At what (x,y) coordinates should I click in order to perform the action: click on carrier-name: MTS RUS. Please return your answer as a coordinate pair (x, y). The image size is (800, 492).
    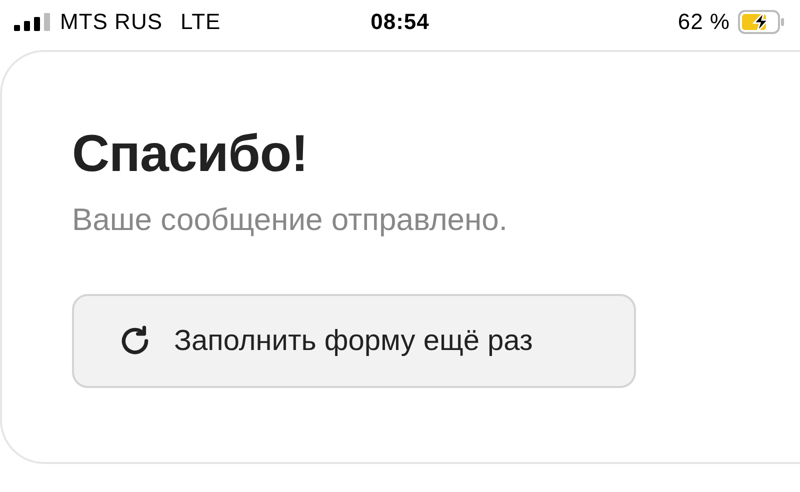
    Looking at the image, I should click on (111, 22).